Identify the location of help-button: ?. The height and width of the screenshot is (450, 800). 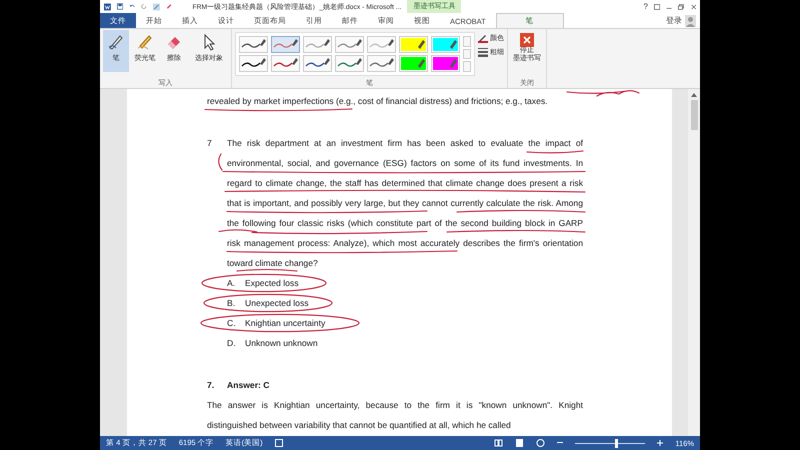
(645, 6).